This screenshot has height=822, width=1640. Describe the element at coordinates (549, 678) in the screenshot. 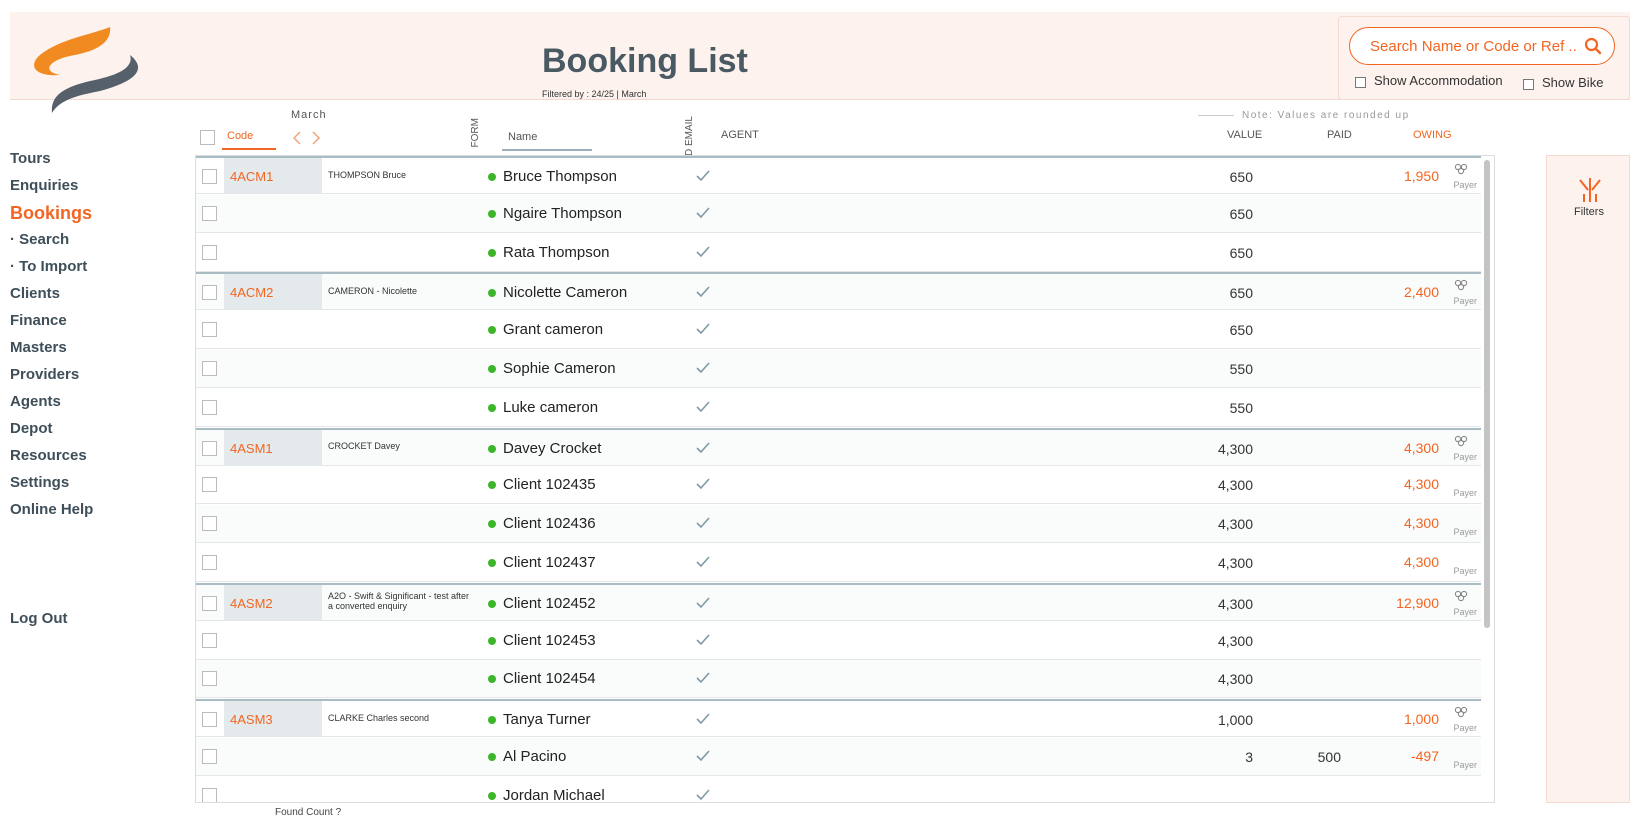

I see `client-name: Client 102454` at that location.